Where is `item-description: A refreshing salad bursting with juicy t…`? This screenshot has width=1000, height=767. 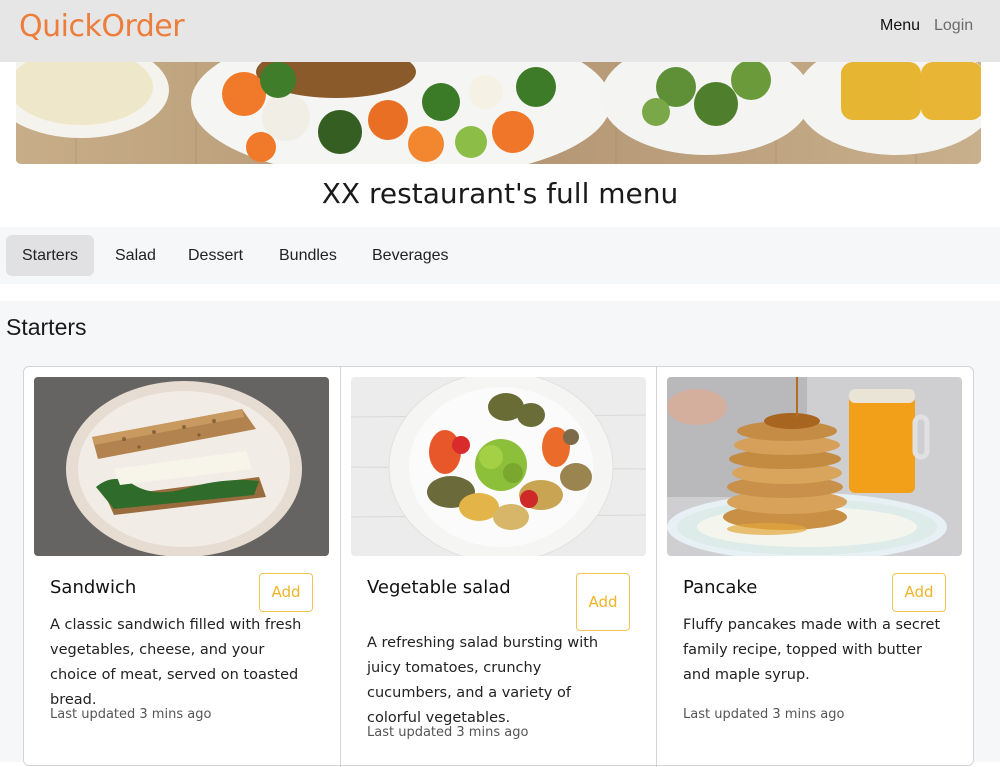
item-description: A refreshing salad bursting with juicy t… is located at coordinates (483, 680).